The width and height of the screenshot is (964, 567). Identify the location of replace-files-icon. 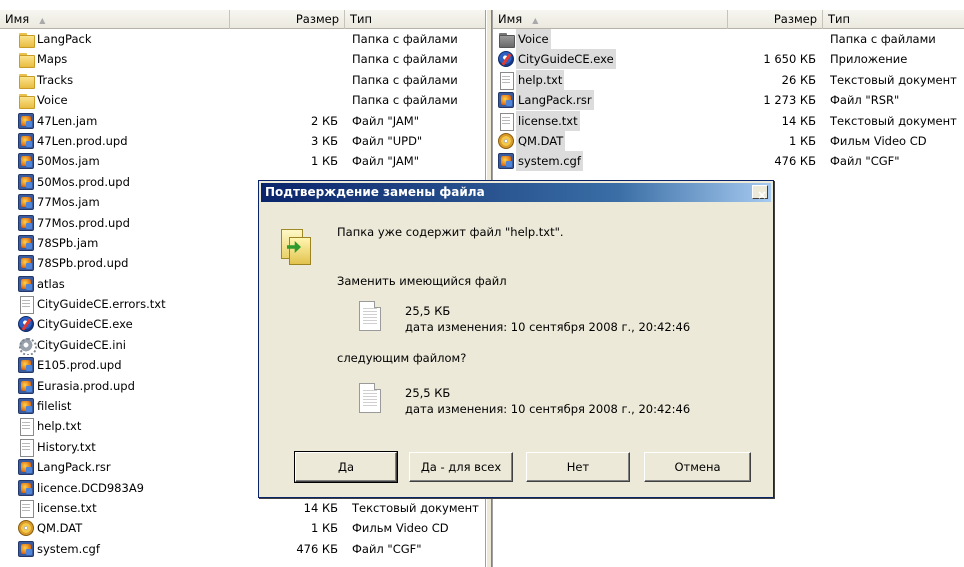
(296, 245).